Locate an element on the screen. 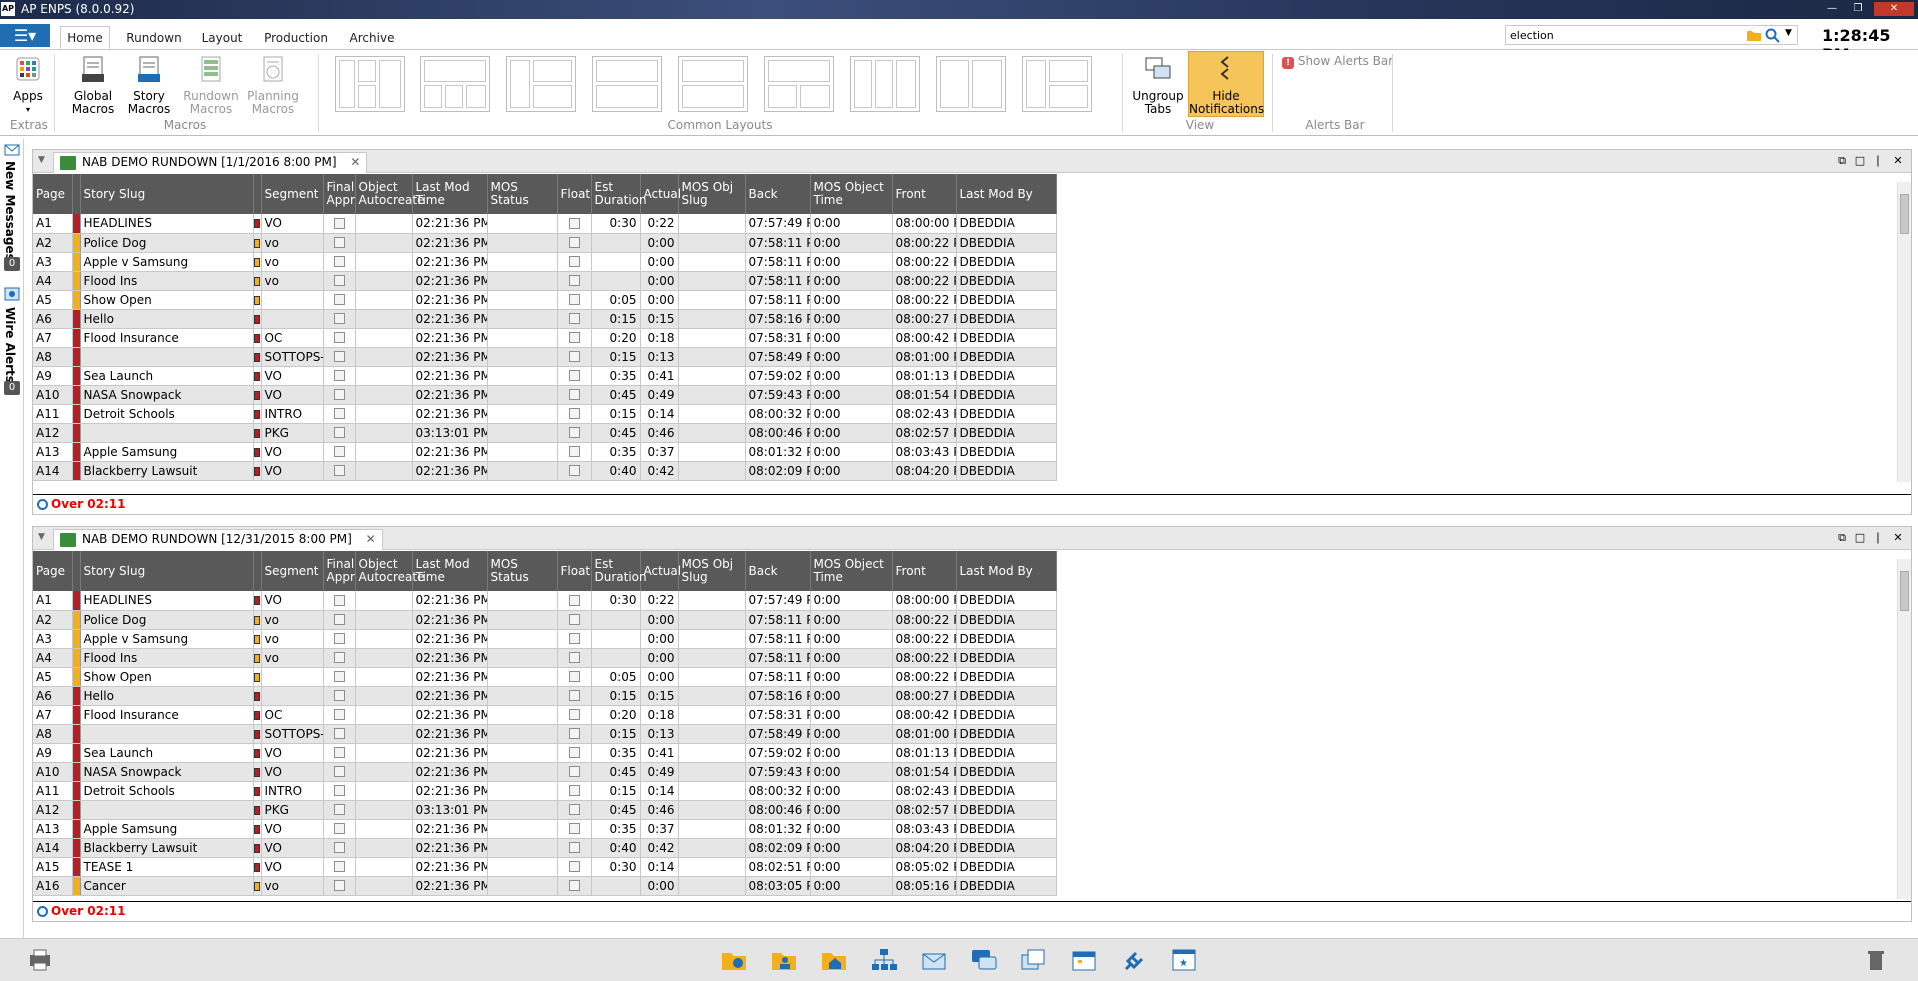  col-actual-cell: 0:46 is located at coordinates (659, 433).